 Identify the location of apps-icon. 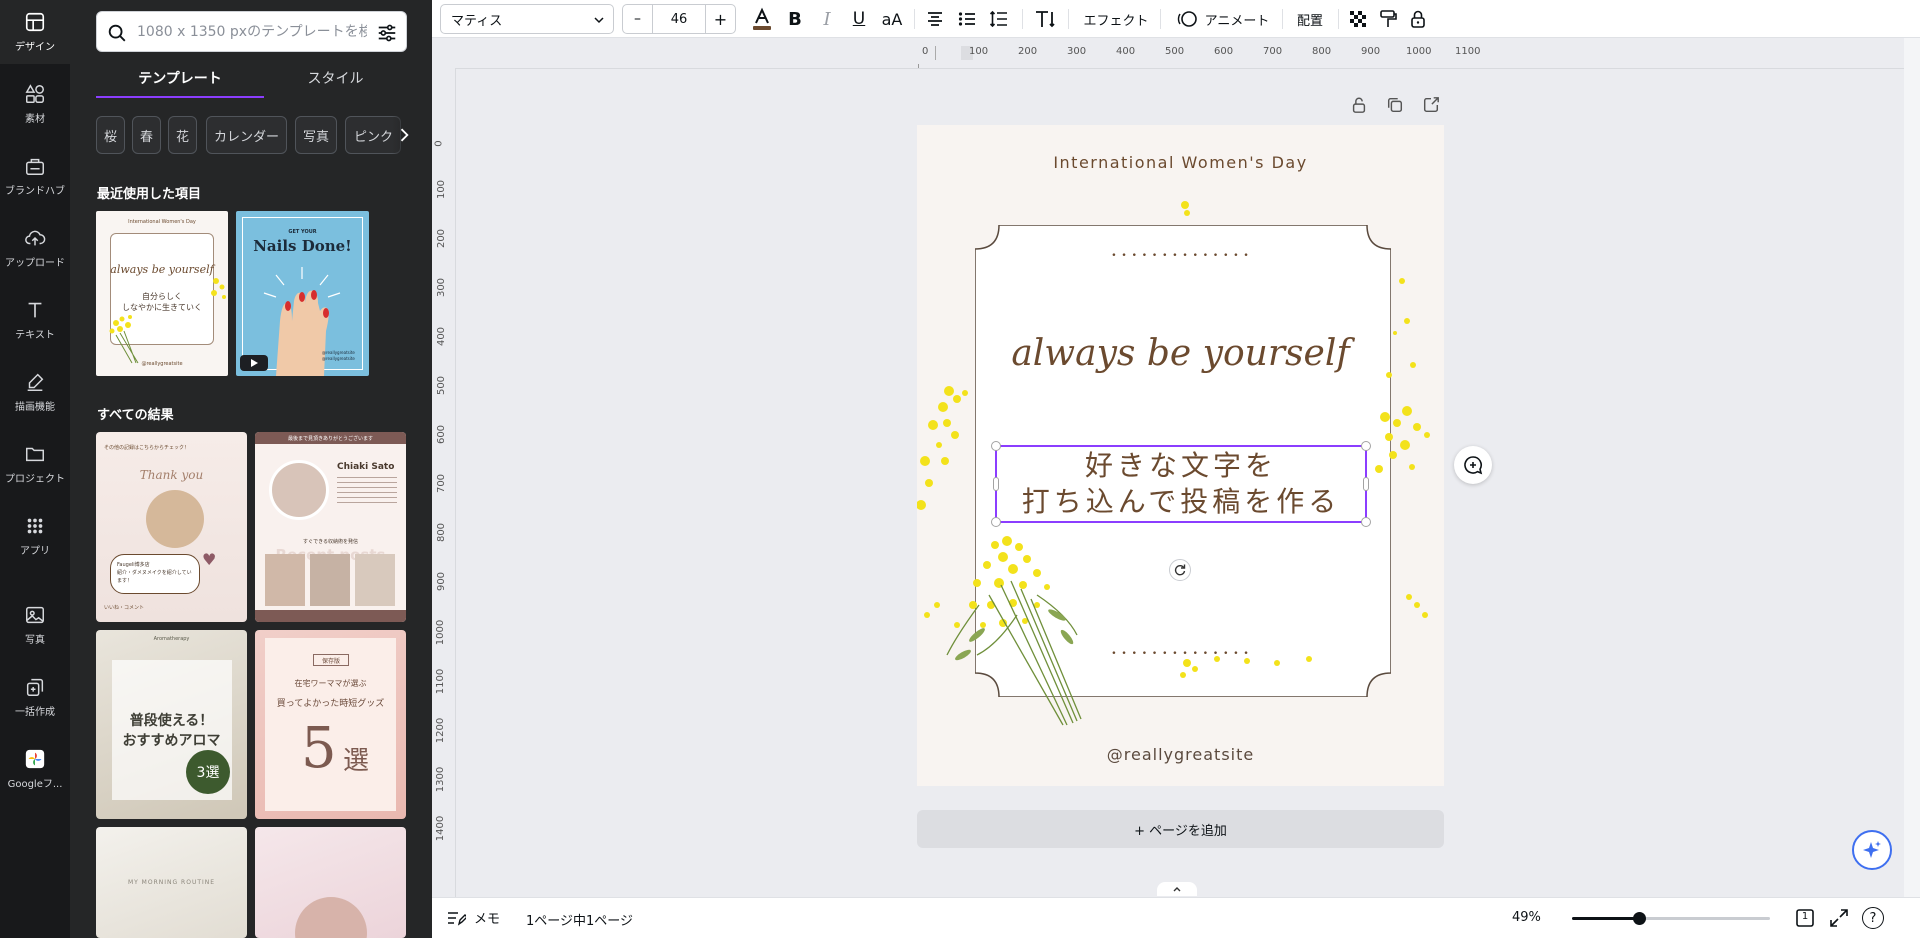
(35, 526).